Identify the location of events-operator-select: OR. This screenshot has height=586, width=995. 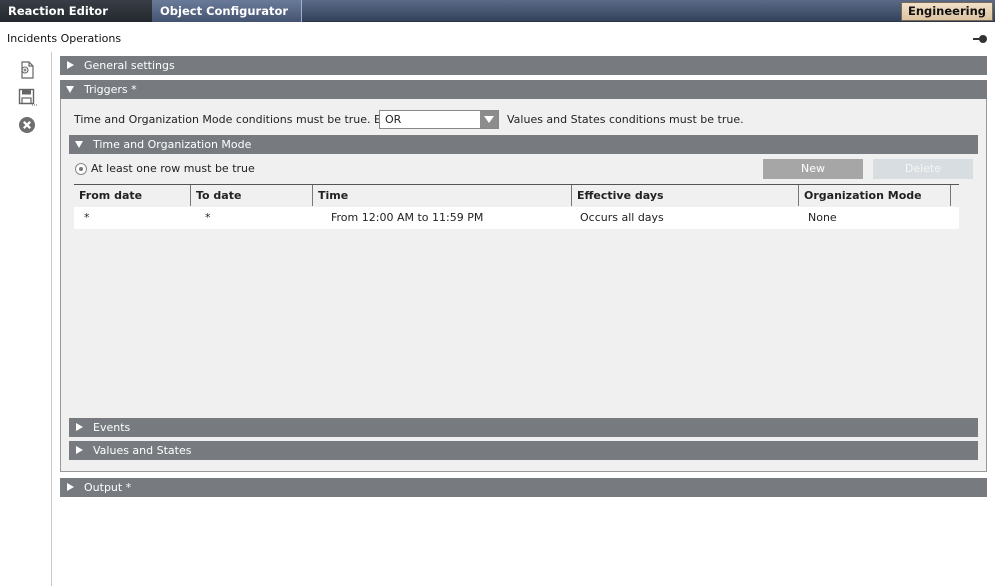
(439, 119).